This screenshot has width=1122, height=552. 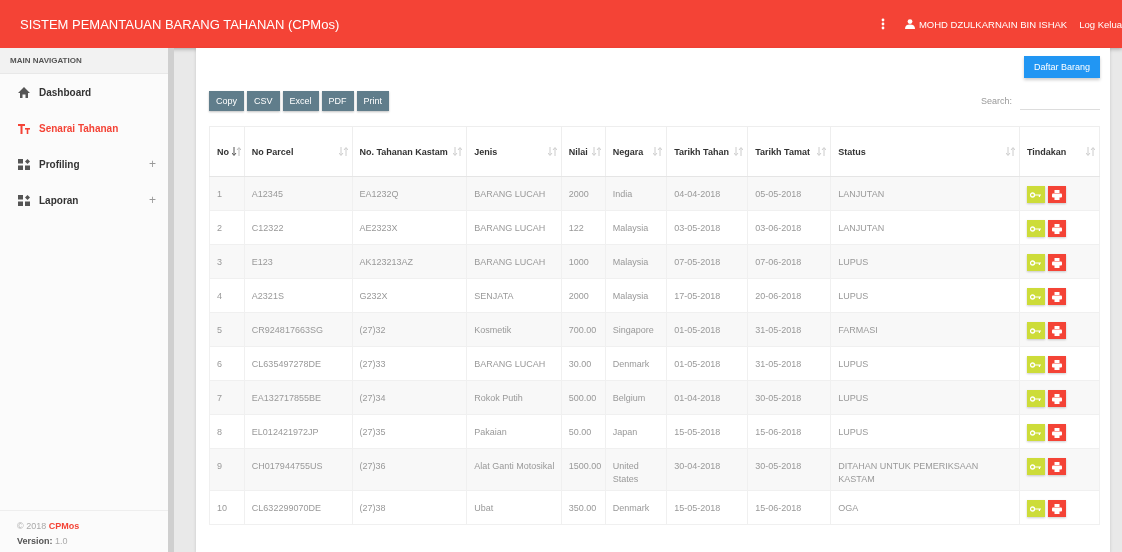 What do you see at coordinates (636, 193) in the screenshot?
I see `table-cell: India` at bounding box center [636, 193].